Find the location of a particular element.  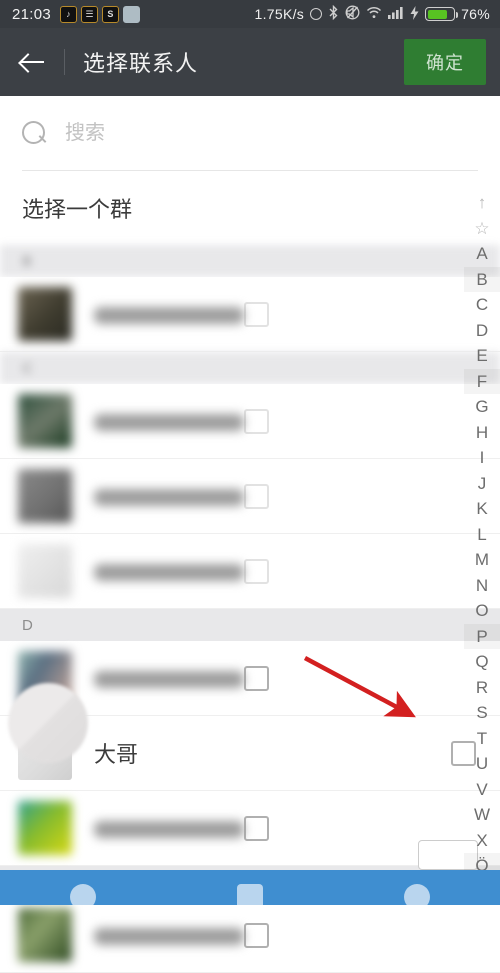

index-letter-P: P is located at coordinates (482, 636).